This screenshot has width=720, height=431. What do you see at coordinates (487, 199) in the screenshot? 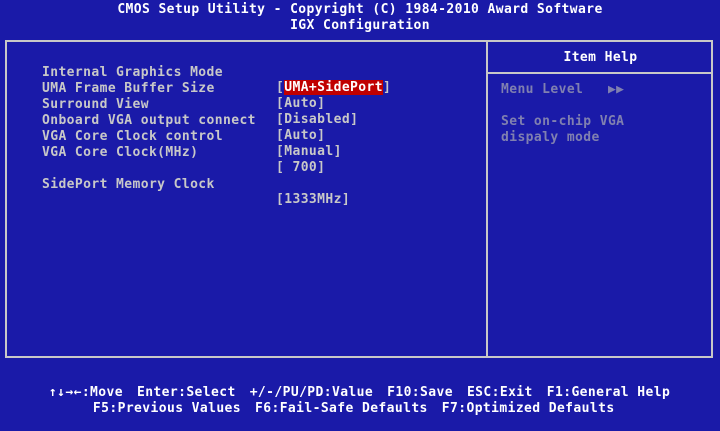
I see `panel-divider` at bounding box center [487, 199].